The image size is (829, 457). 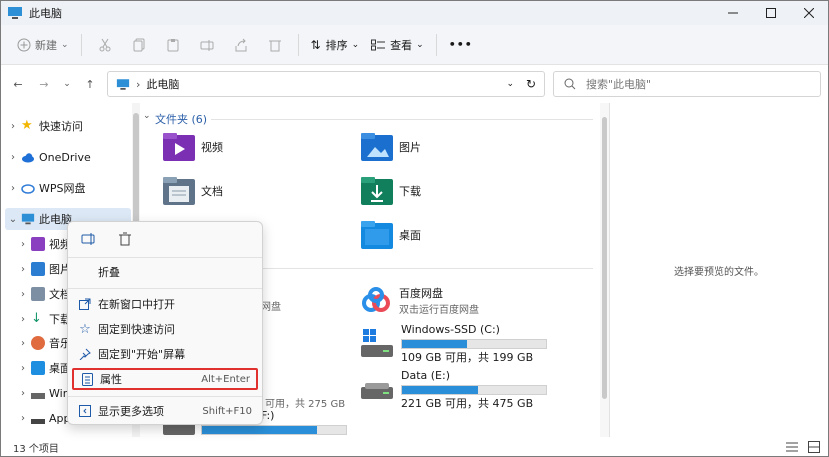 I want to click on new-button: 新建 ⌄, so click(x=43, y=45).